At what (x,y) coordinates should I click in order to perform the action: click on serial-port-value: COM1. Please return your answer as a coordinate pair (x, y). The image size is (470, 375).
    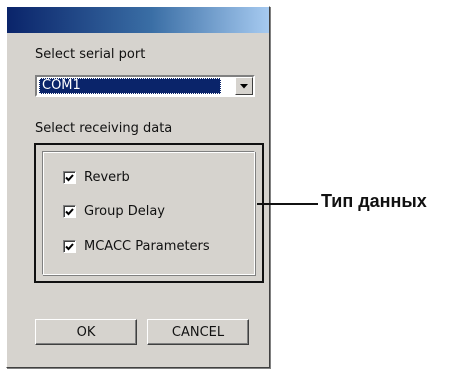
    Looking at the image, I should click on (130, 86).